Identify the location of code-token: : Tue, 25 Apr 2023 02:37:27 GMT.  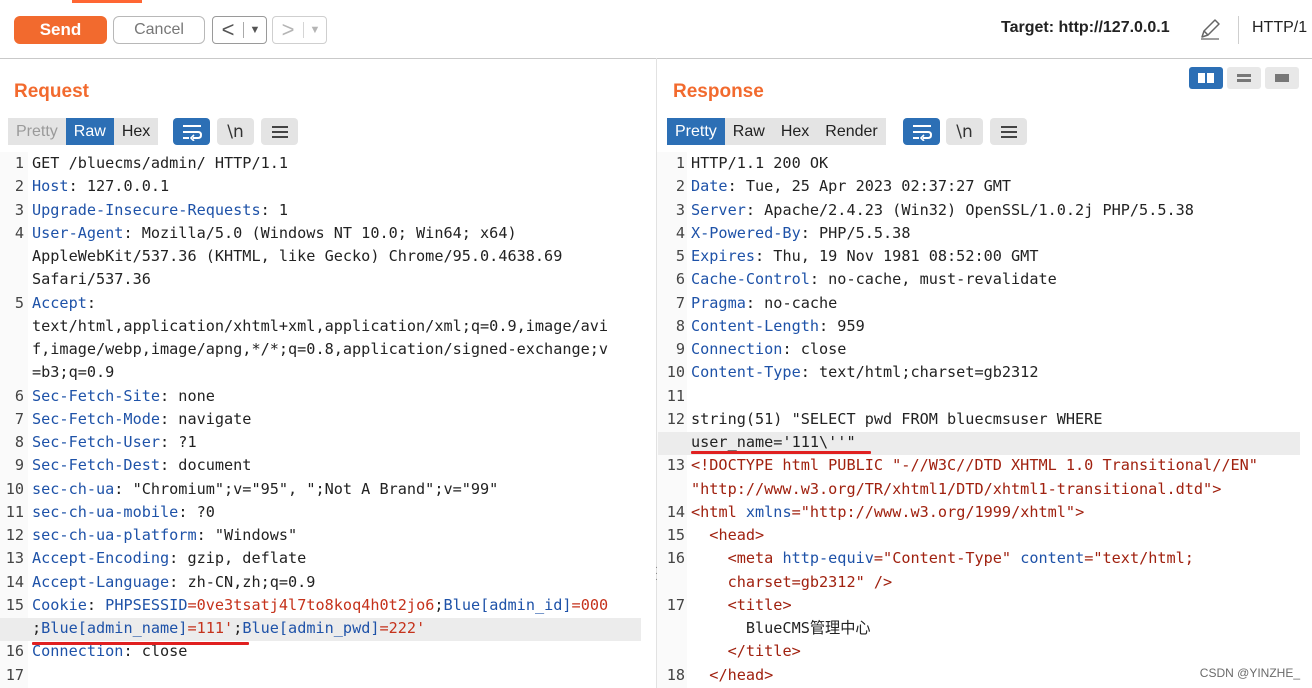
(869, 186).